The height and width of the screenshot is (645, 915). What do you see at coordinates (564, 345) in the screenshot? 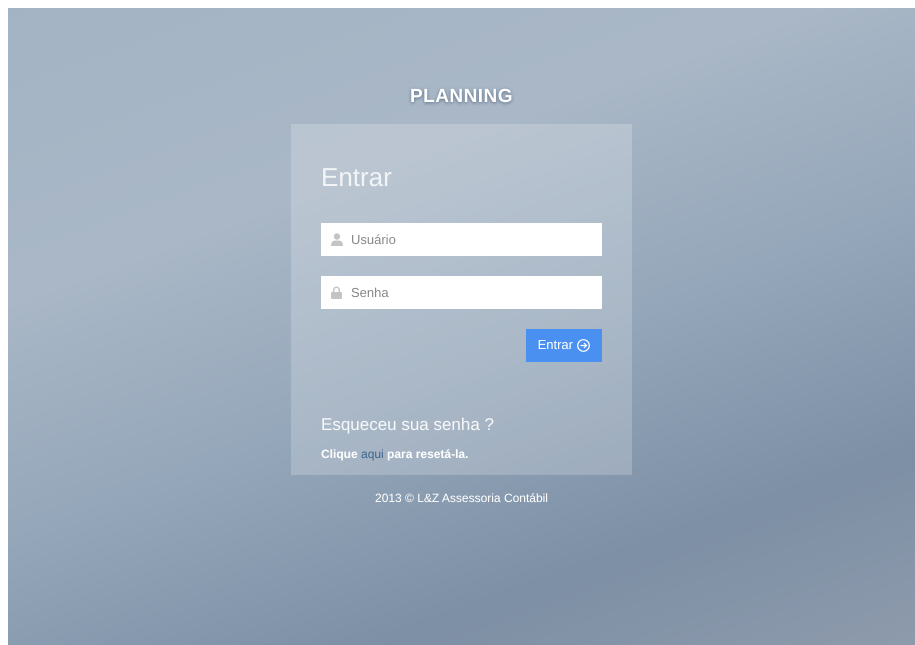
I see `login-button: Entrar` at bounding box center [564, 345].